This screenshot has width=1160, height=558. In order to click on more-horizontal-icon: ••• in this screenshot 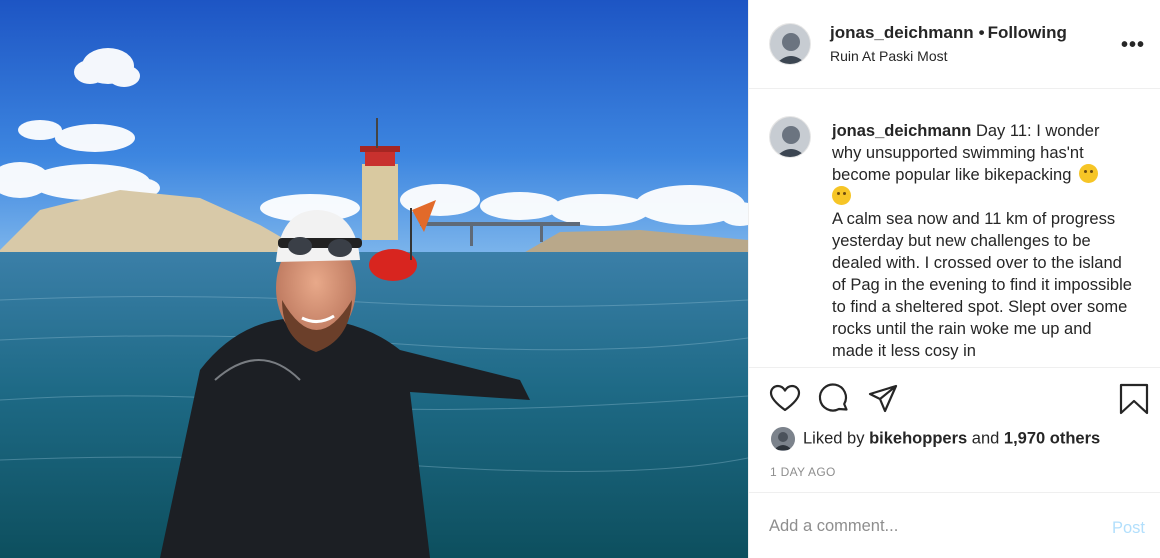, I will do `click(1133, 45)`.